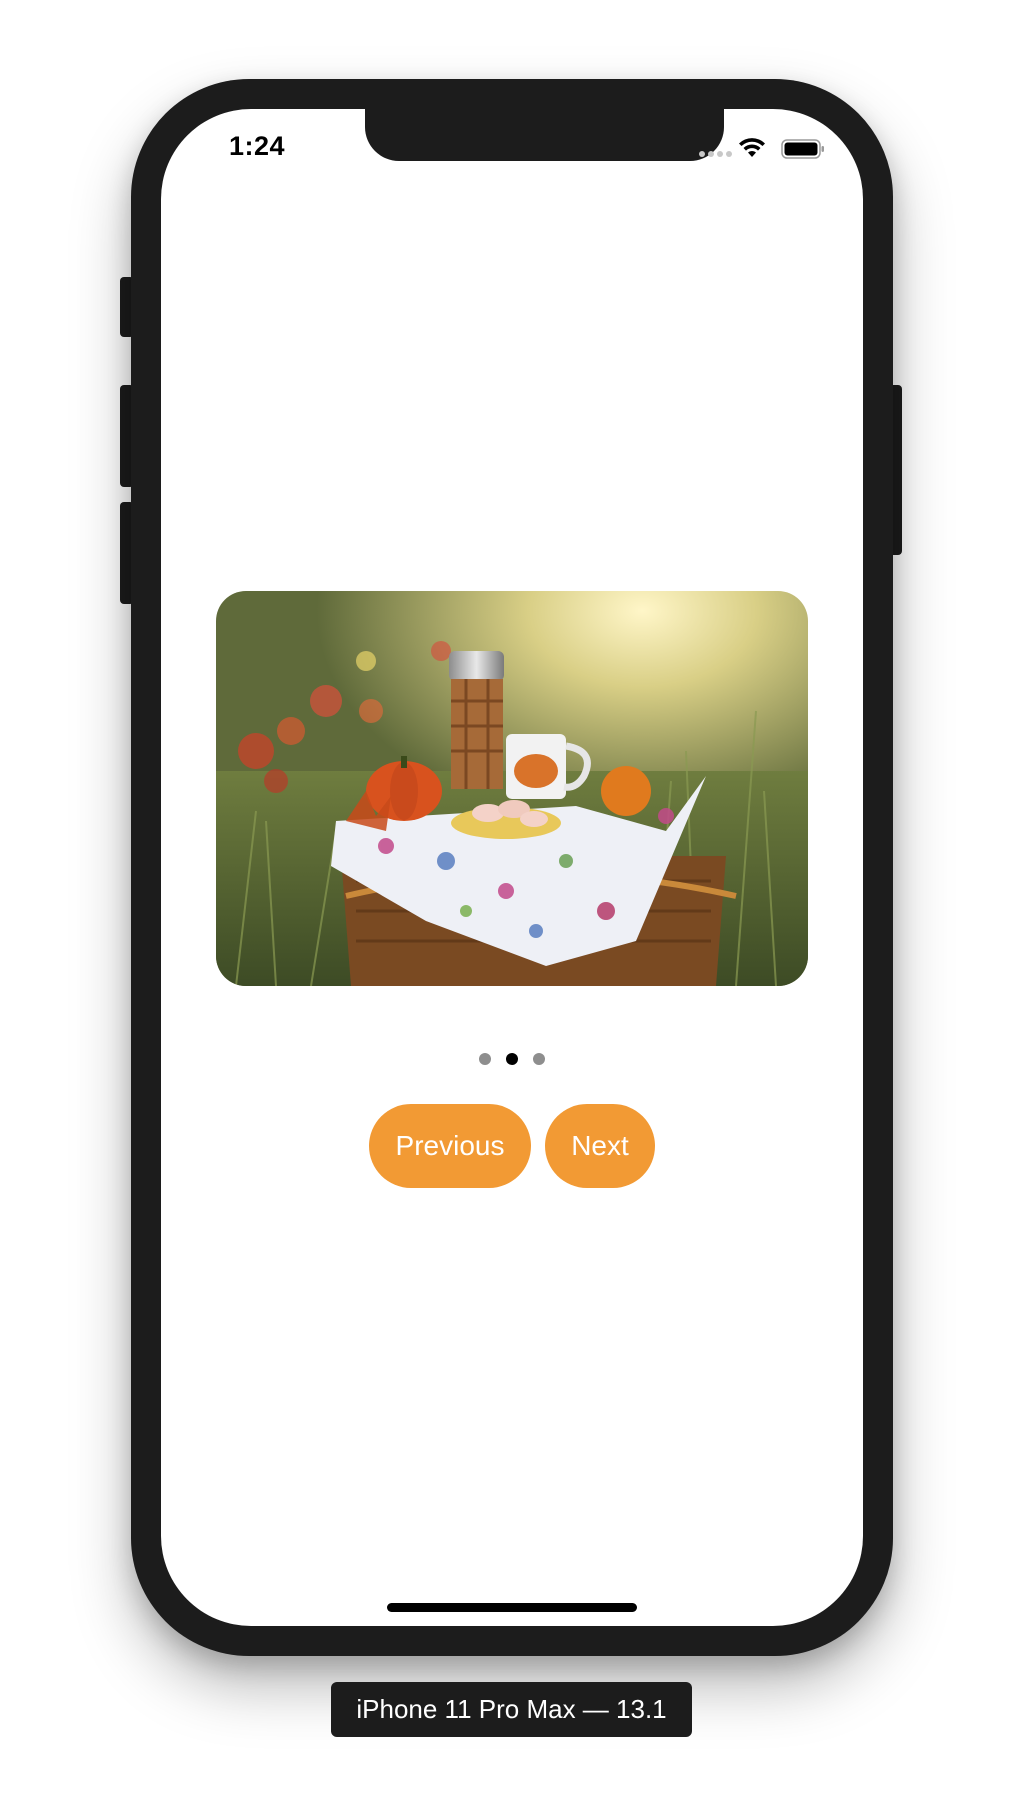 This screenshot has height=1806, width=1022. I want to click on device-label: iPhone 11 Pro Max — 13.1, so click(511, 1709).